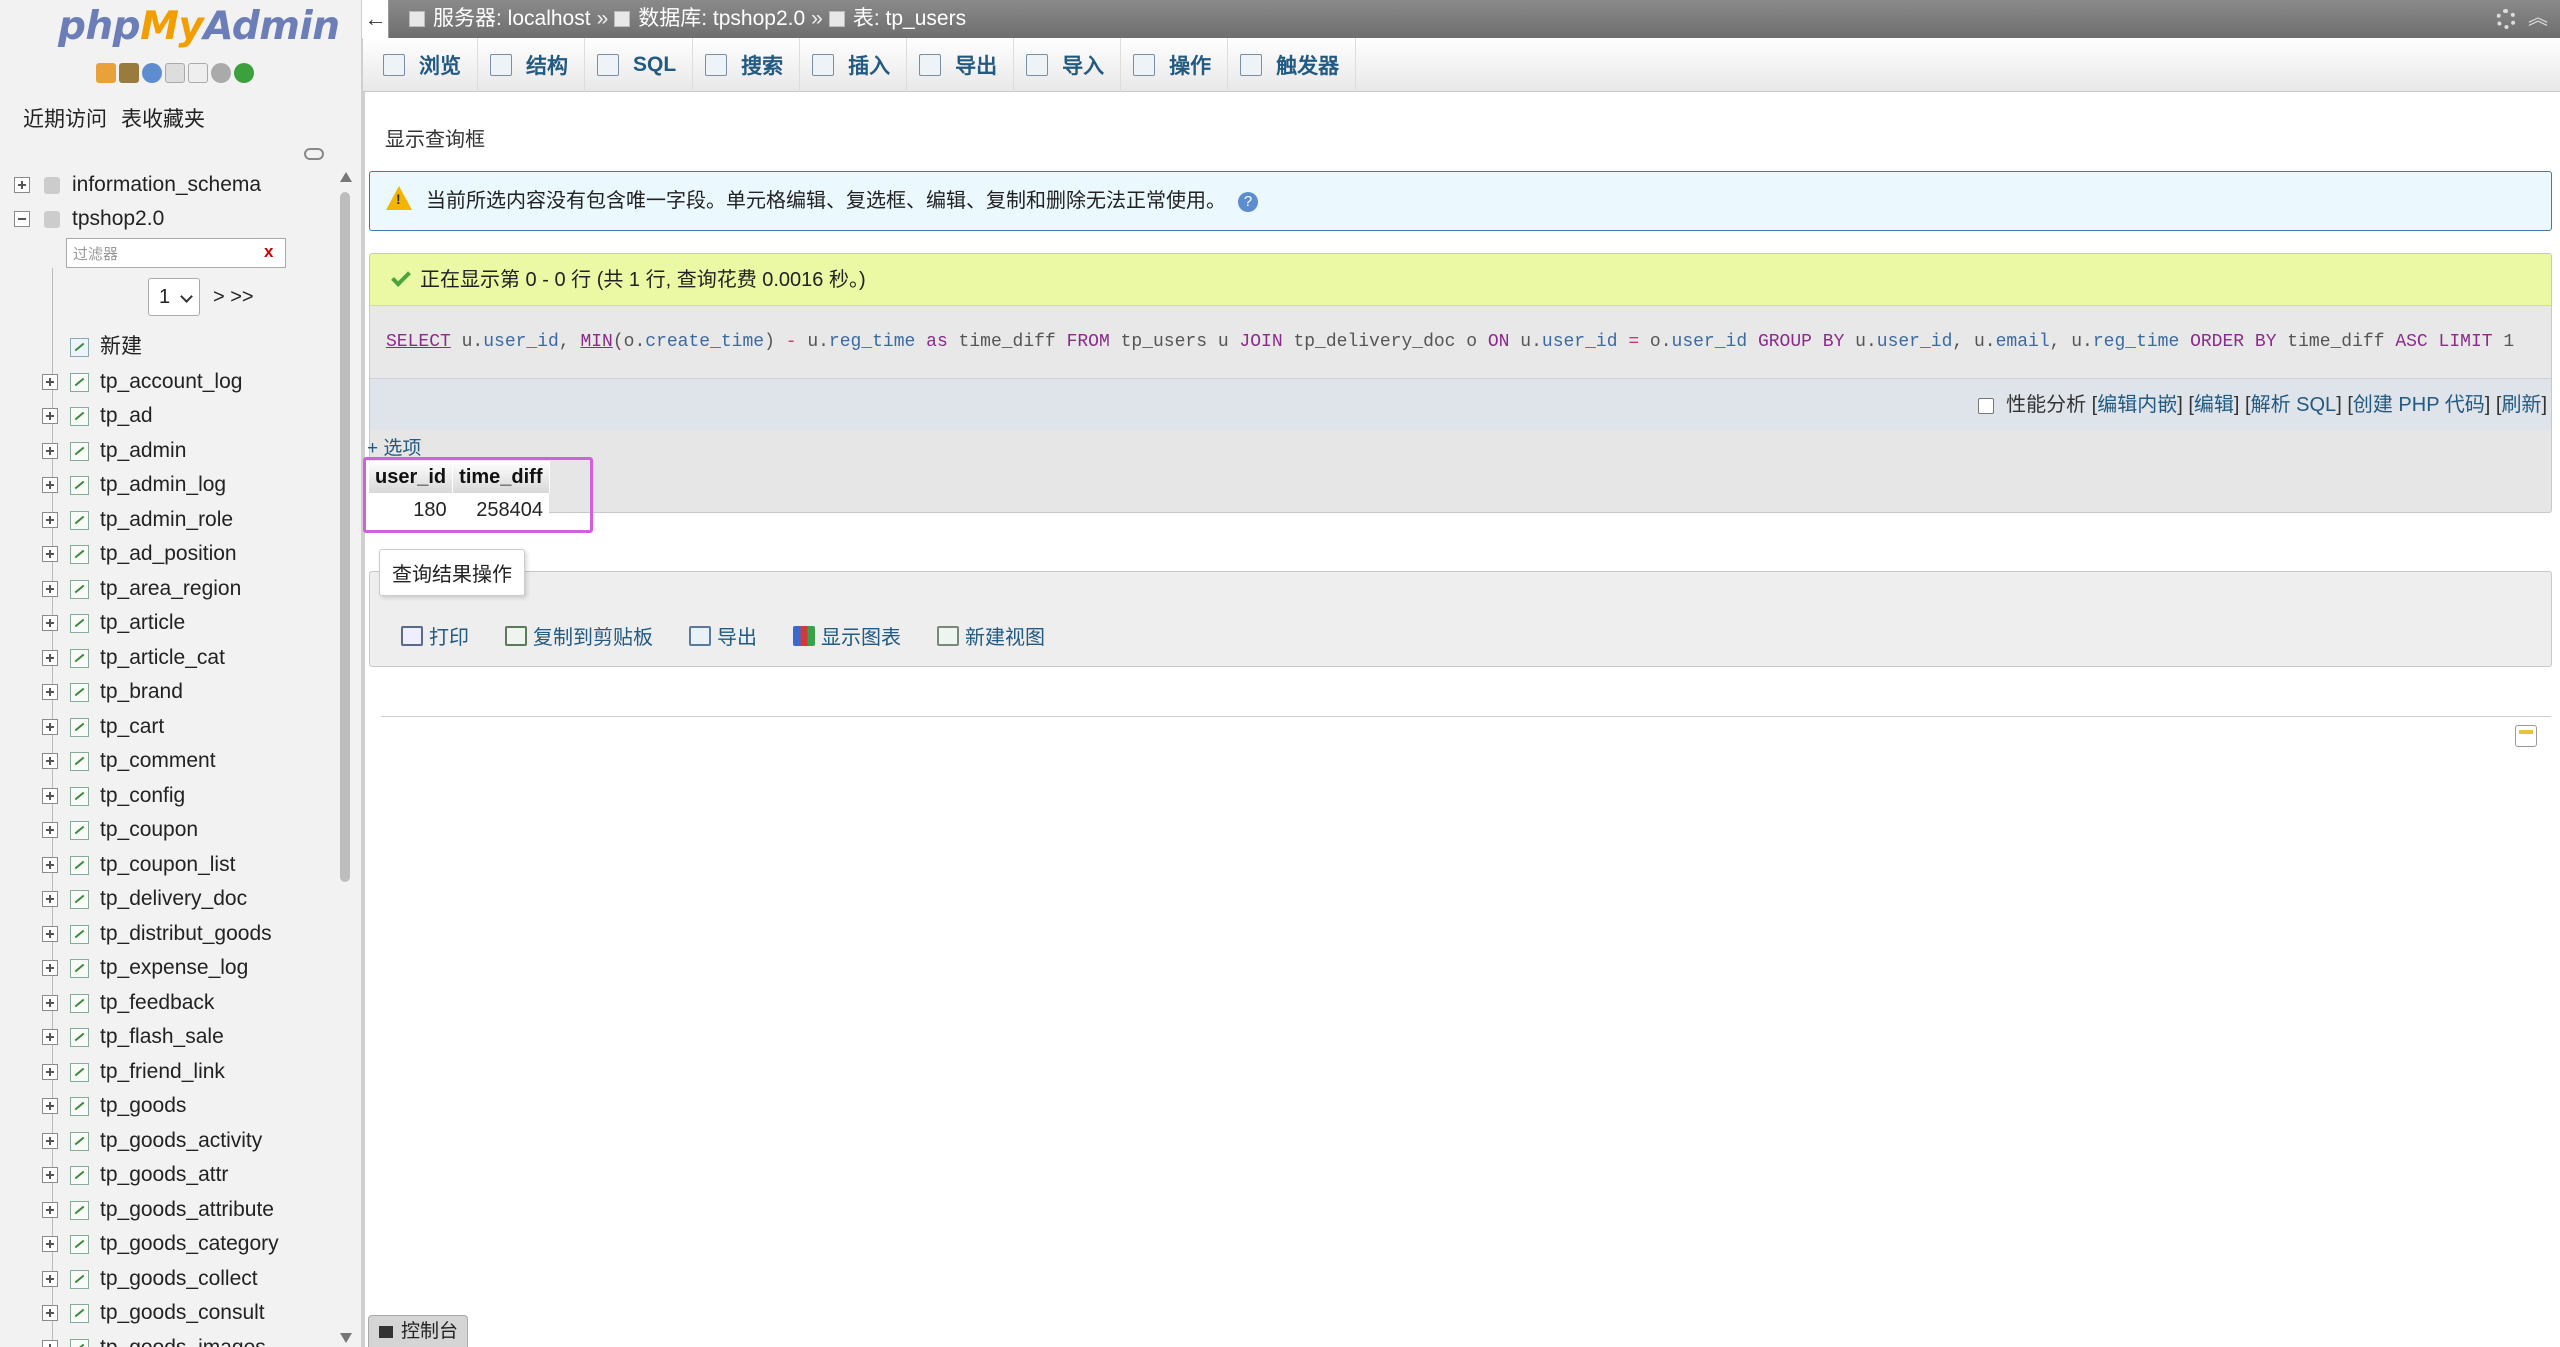 The image size is (2560, 1347). I want to click on collapse-up-icon: ︽, so click(2538, 18).